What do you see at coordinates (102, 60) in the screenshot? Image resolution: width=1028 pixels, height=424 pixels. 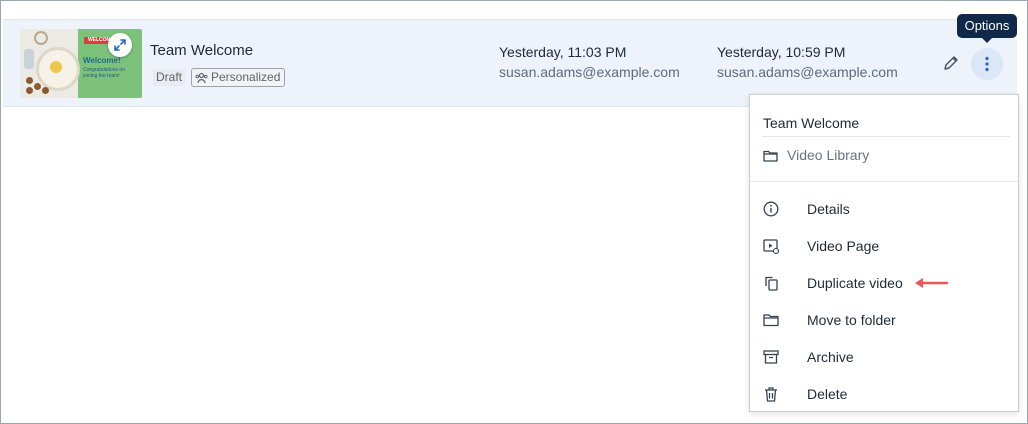 I see `thumbnail-heading: Welcome!` at bounding box center [102, 60].